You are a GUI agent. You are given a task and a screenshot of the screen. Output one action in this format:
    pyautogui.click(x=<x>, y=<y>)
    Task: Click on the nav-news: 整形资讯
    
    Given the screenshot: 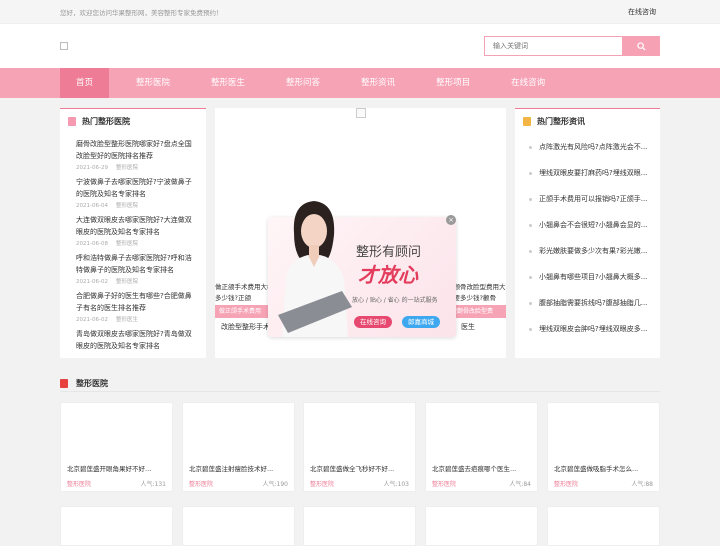 What is the action you would take?
    pyautogui.click(x=378, y=83)
    